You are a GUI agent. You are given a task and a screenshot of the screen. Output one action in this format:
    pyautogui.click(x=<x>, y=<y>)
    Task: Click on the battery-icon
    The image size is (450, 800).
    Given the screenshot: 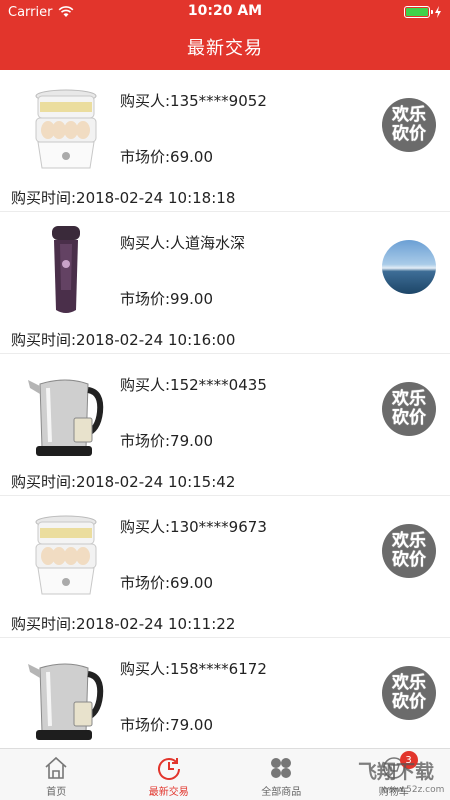 What is the action you would take?
    pyautogui.click(x=418, y=12)
    